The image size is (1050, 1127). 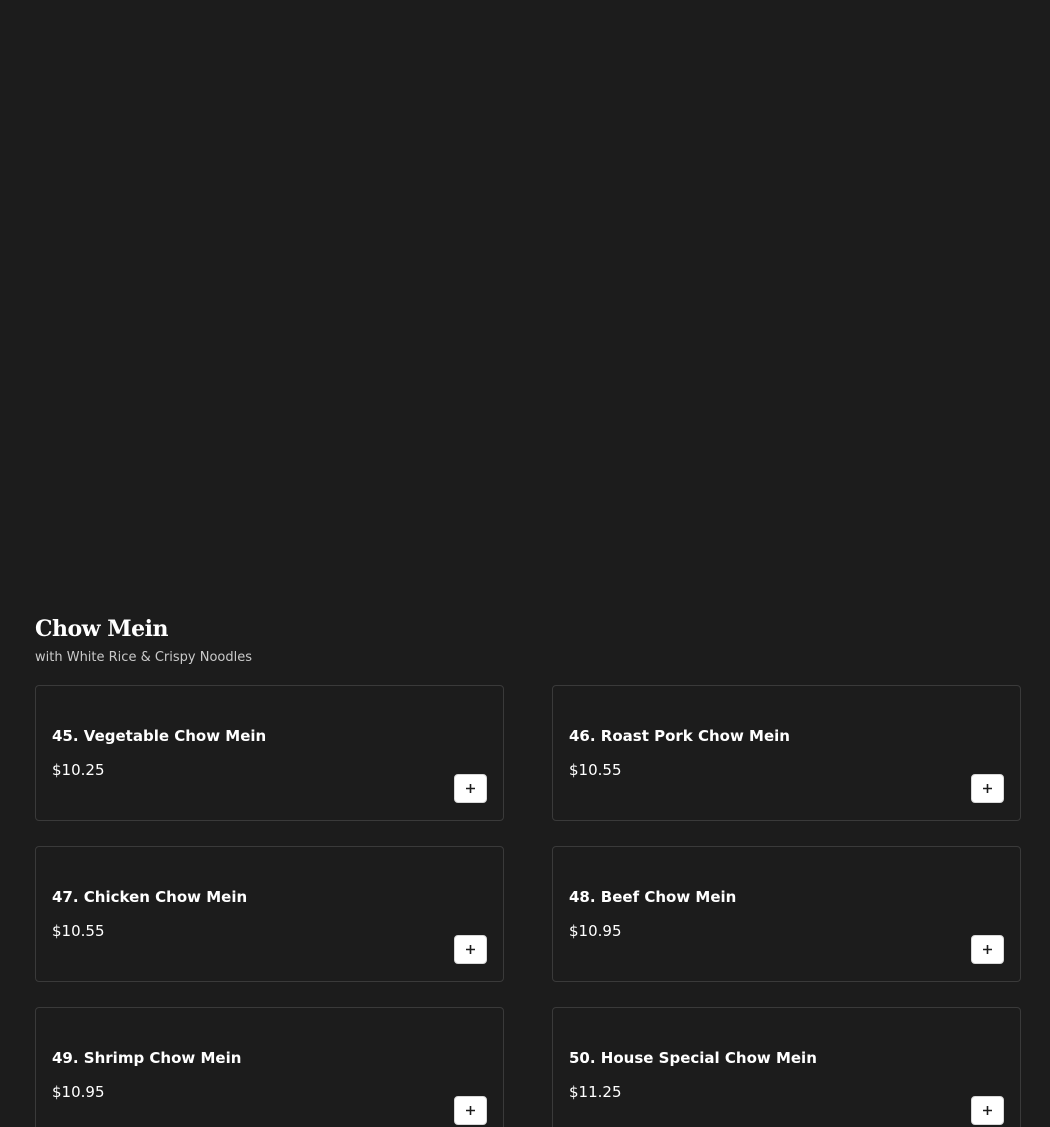 What do you see at coordinates (101, 629) in the screenshot?
I see `section-title: Chow Mein` at bounding box center [101, 629].